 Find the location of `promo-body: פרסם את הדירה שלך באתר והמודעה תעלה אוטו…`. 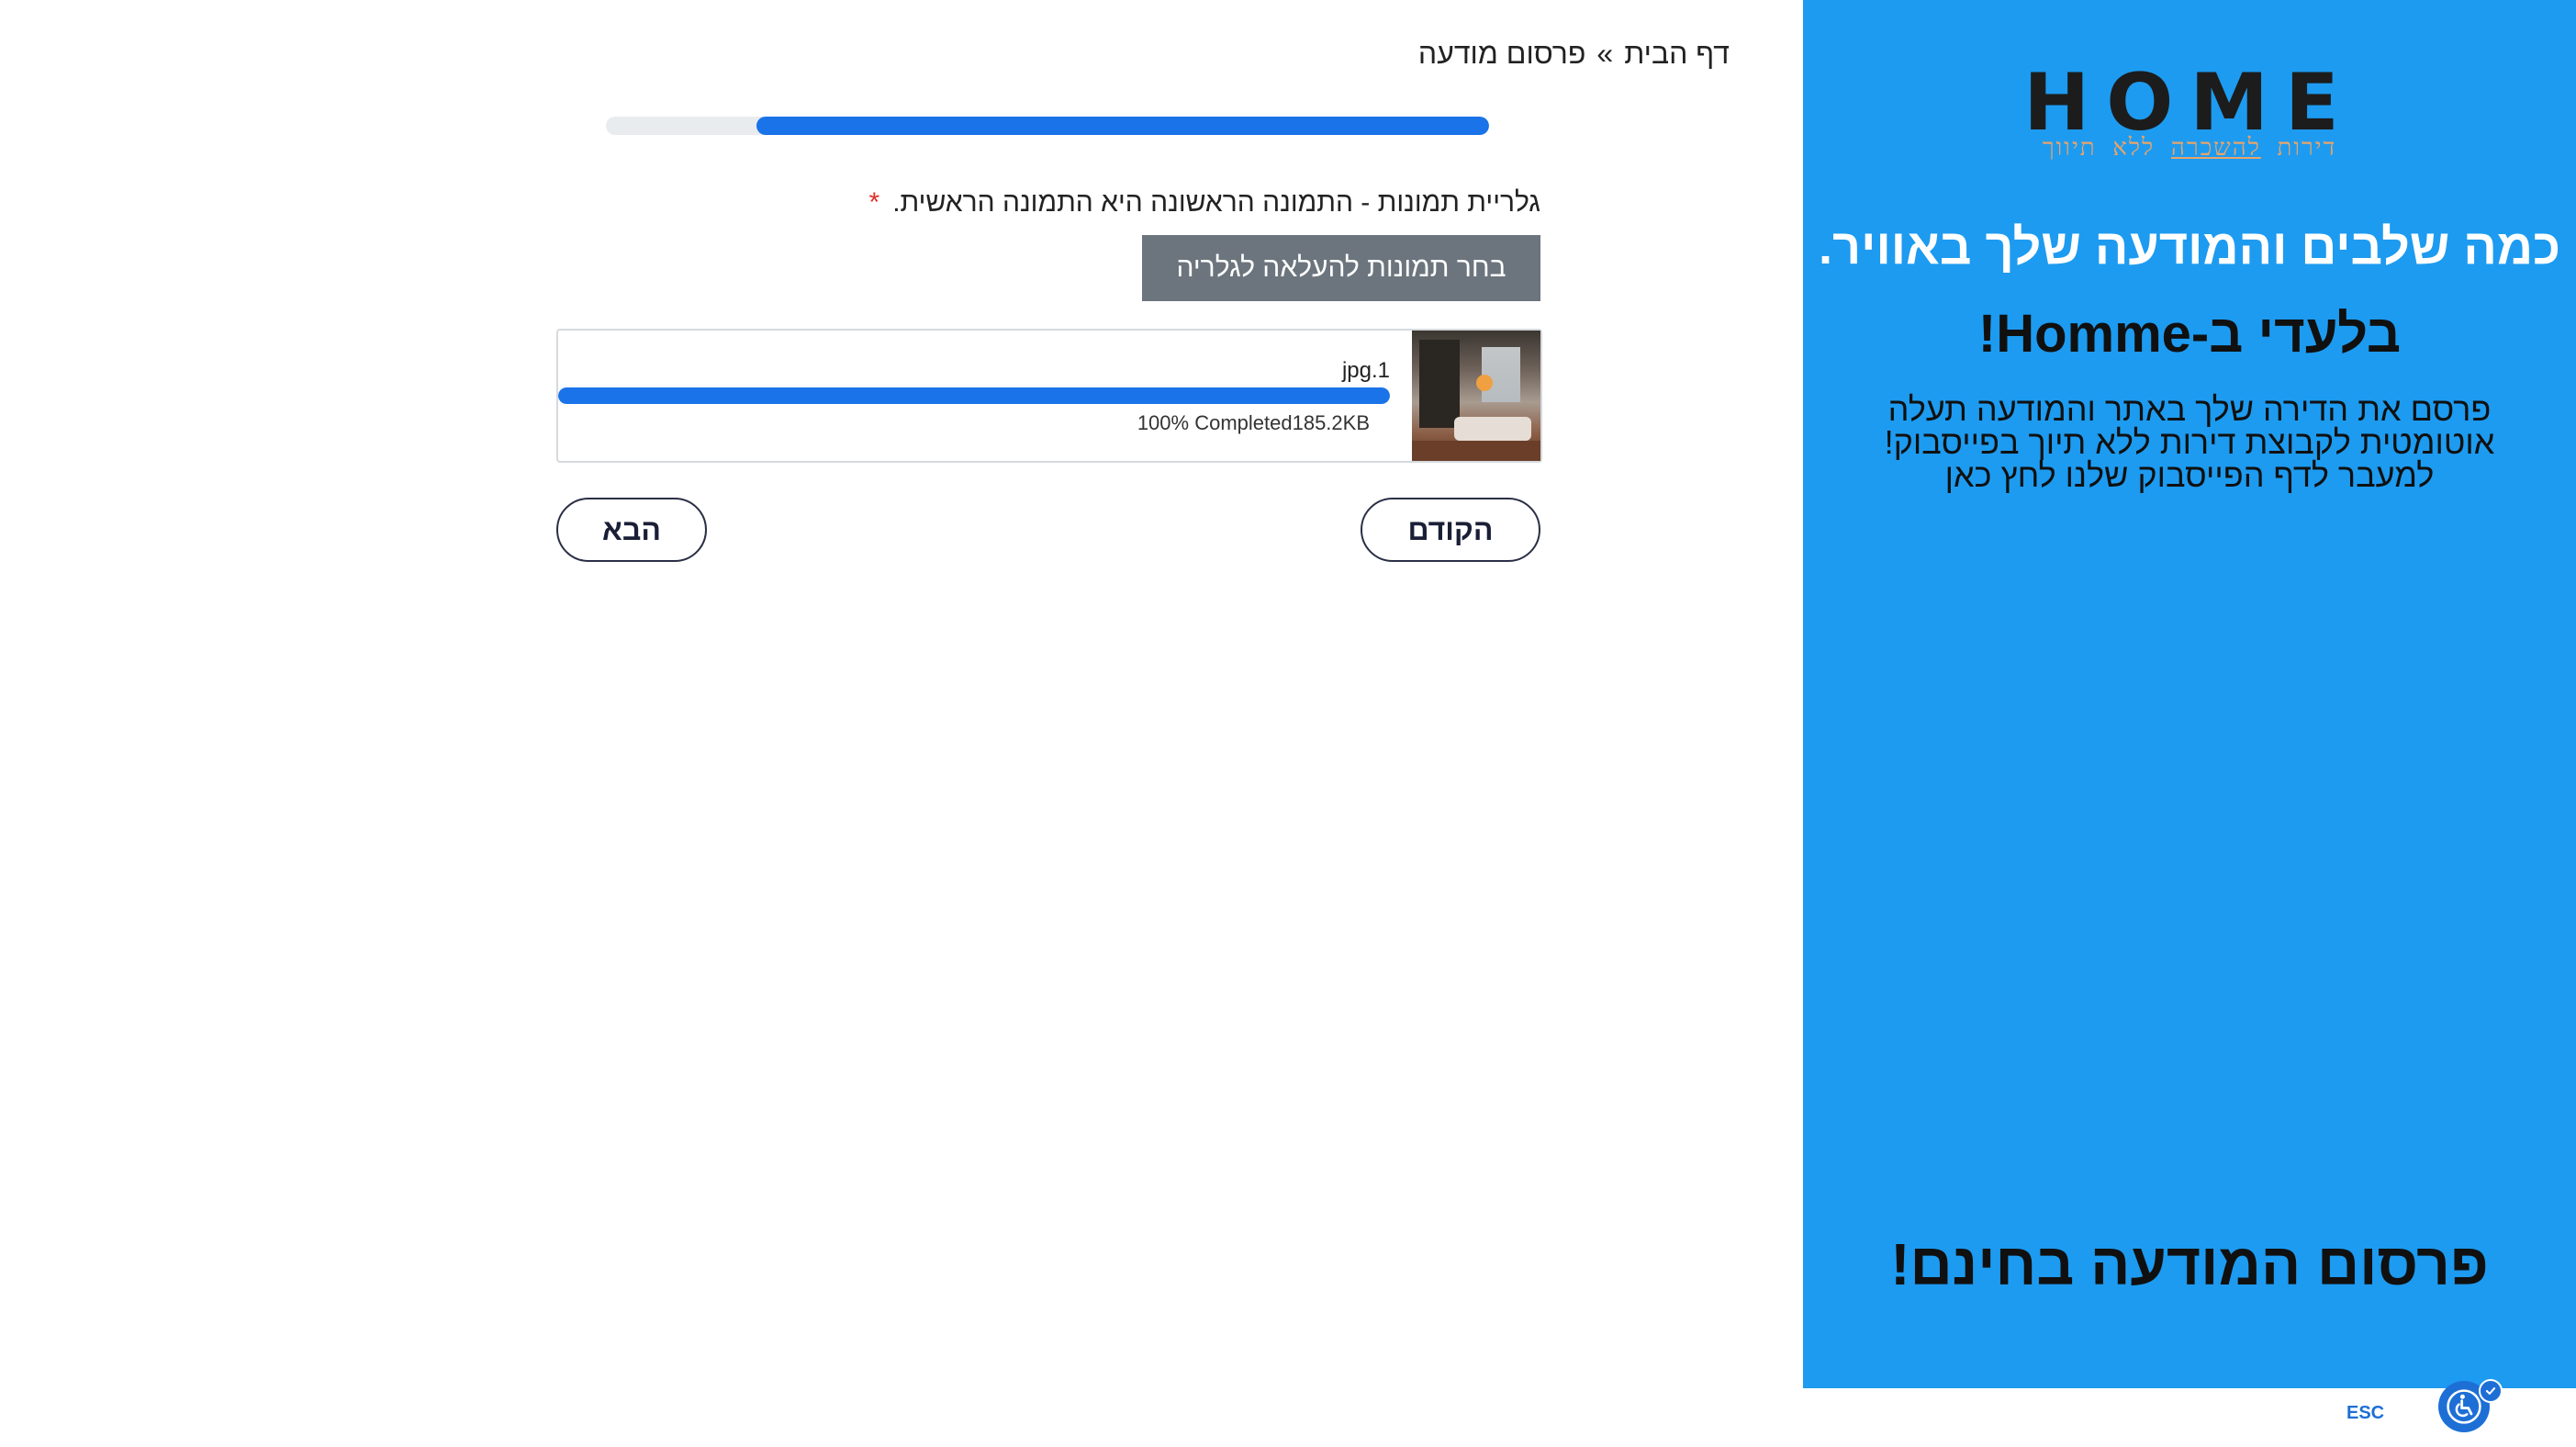

promo-body: פרסם את הדירה שלך באתר והמודעה תעלה אוטו… is located at coordinates (2189, 442).